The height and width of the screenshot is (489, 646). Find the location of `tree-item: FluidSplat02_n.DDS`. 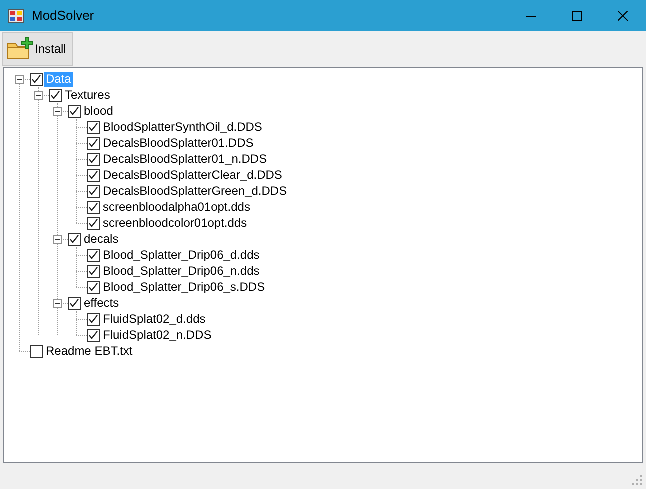

tree-item: FluidSplat02_n.DDS is located at coordinates (157, 335).